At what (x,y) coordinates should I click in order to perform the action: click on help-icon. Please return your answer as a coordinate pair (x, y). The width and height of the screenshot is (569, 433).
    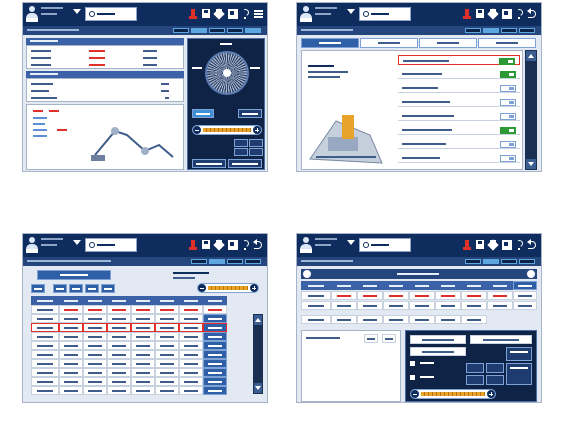
    Looking at the image, I should click on (245, 14).